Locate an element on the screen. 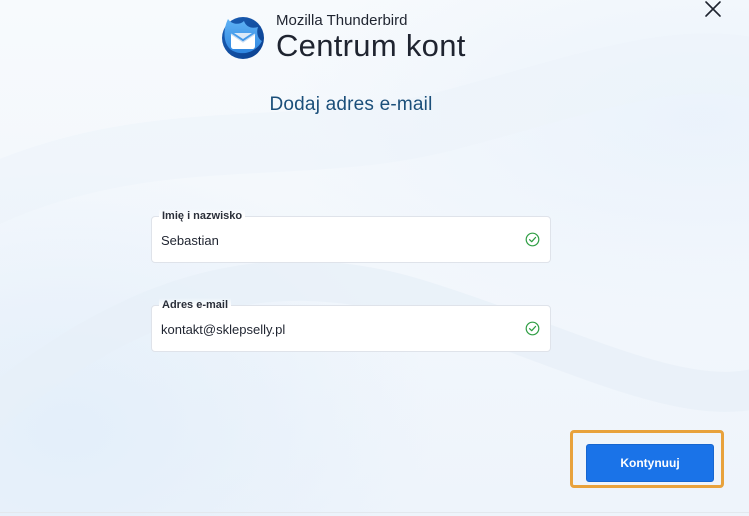 This screenshot has width=749, height=516. name-field: Imię i nazwisko is located at coordinates (351, 236).